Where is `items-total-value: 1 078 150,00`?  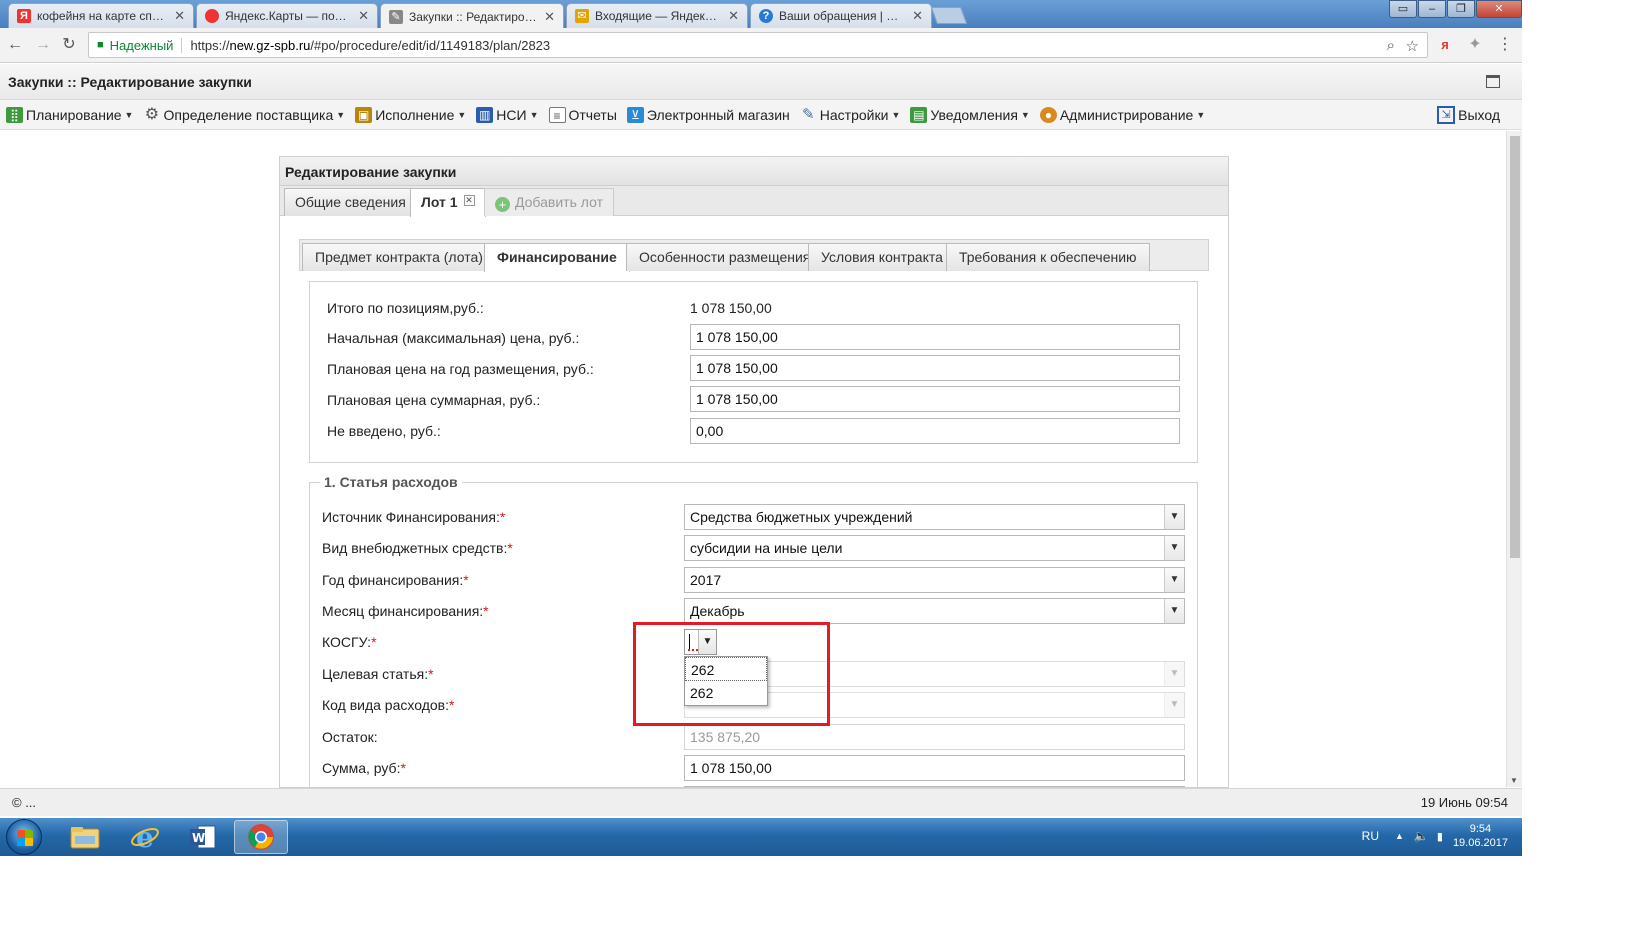
items-total-value: 1 078 150,00 is located at coordinates (731, 308).